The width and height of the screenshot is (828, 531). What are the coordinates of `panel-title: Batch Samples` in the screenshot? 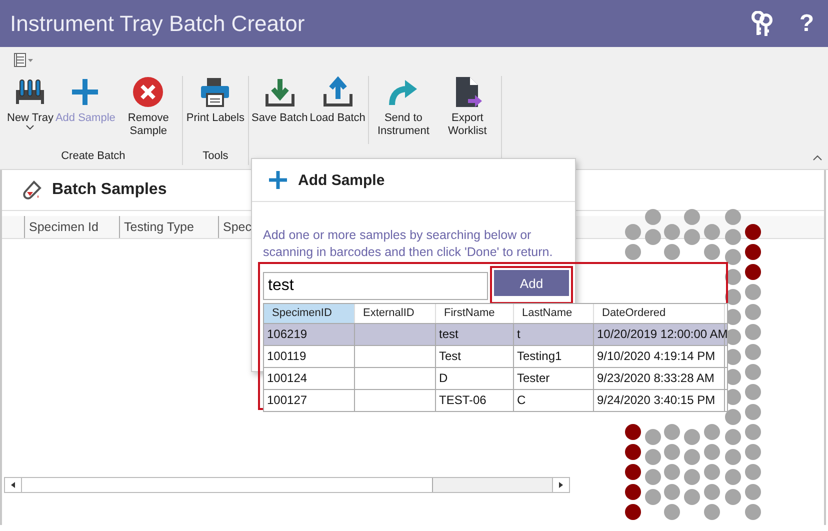 It's located at (109, 190).